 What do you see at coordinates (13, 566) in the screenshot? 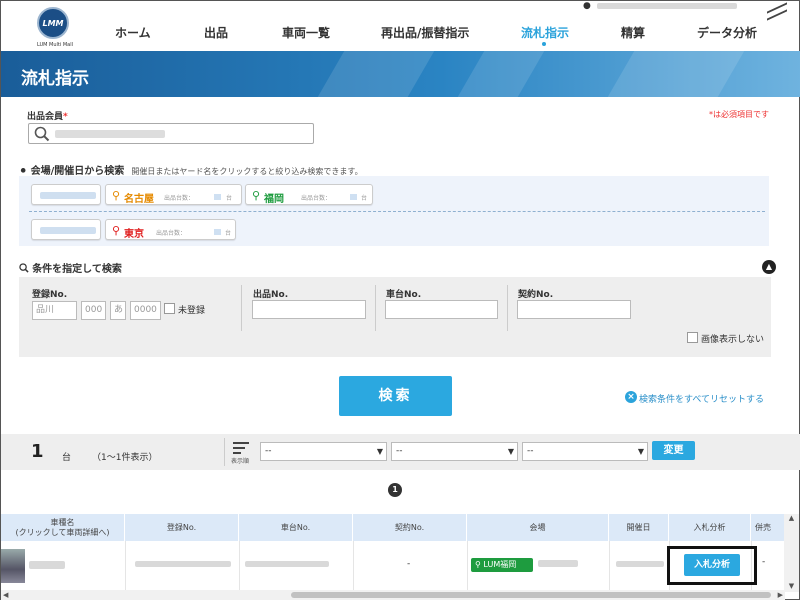
I see `vehicle-thumbnail` at bounding box center [13, 566].